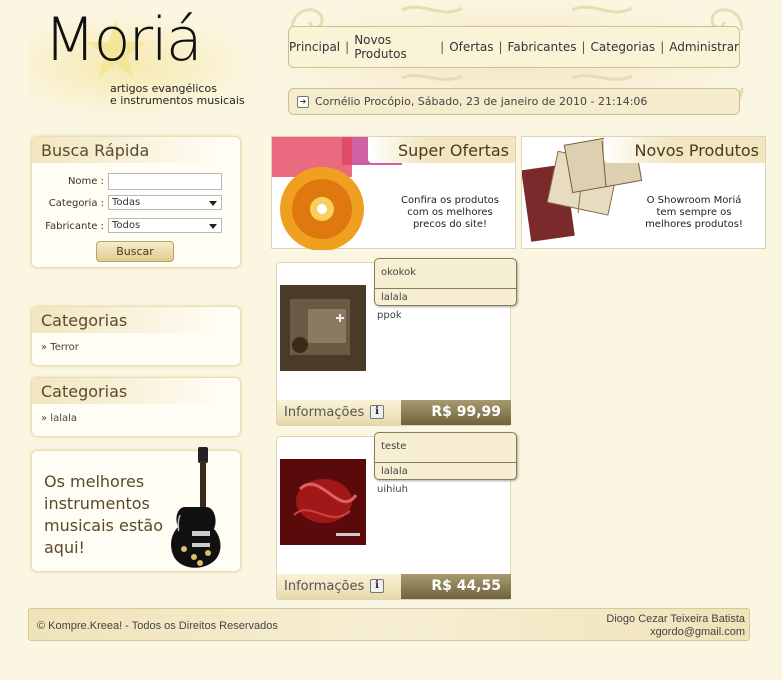 The image size is (782, 680). I want to click on tooltip-name: teste, so click(445, 448).